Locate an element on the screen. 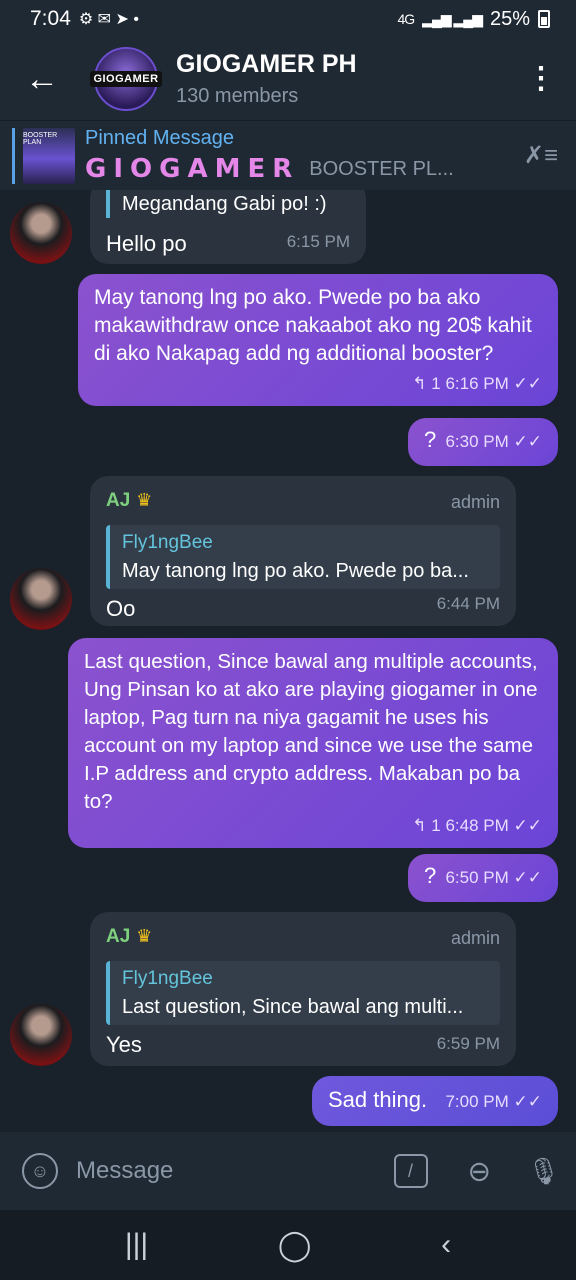 The image size is (576, 1280). composer-bar: ☺ / ⊘ 🎙 is located at coordinates (288, 1171).